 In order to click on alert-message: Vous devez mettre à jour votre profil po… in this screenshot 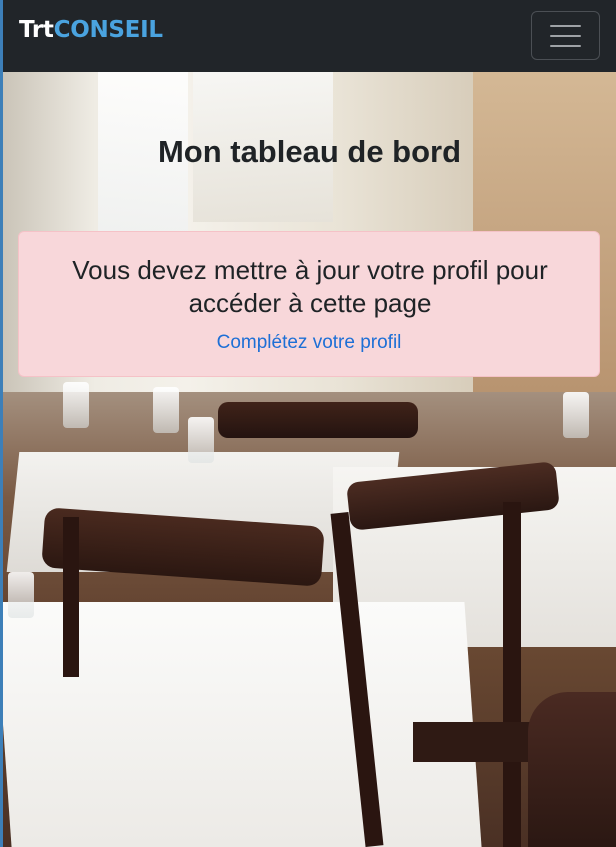, I will do `click(310, 286)`.